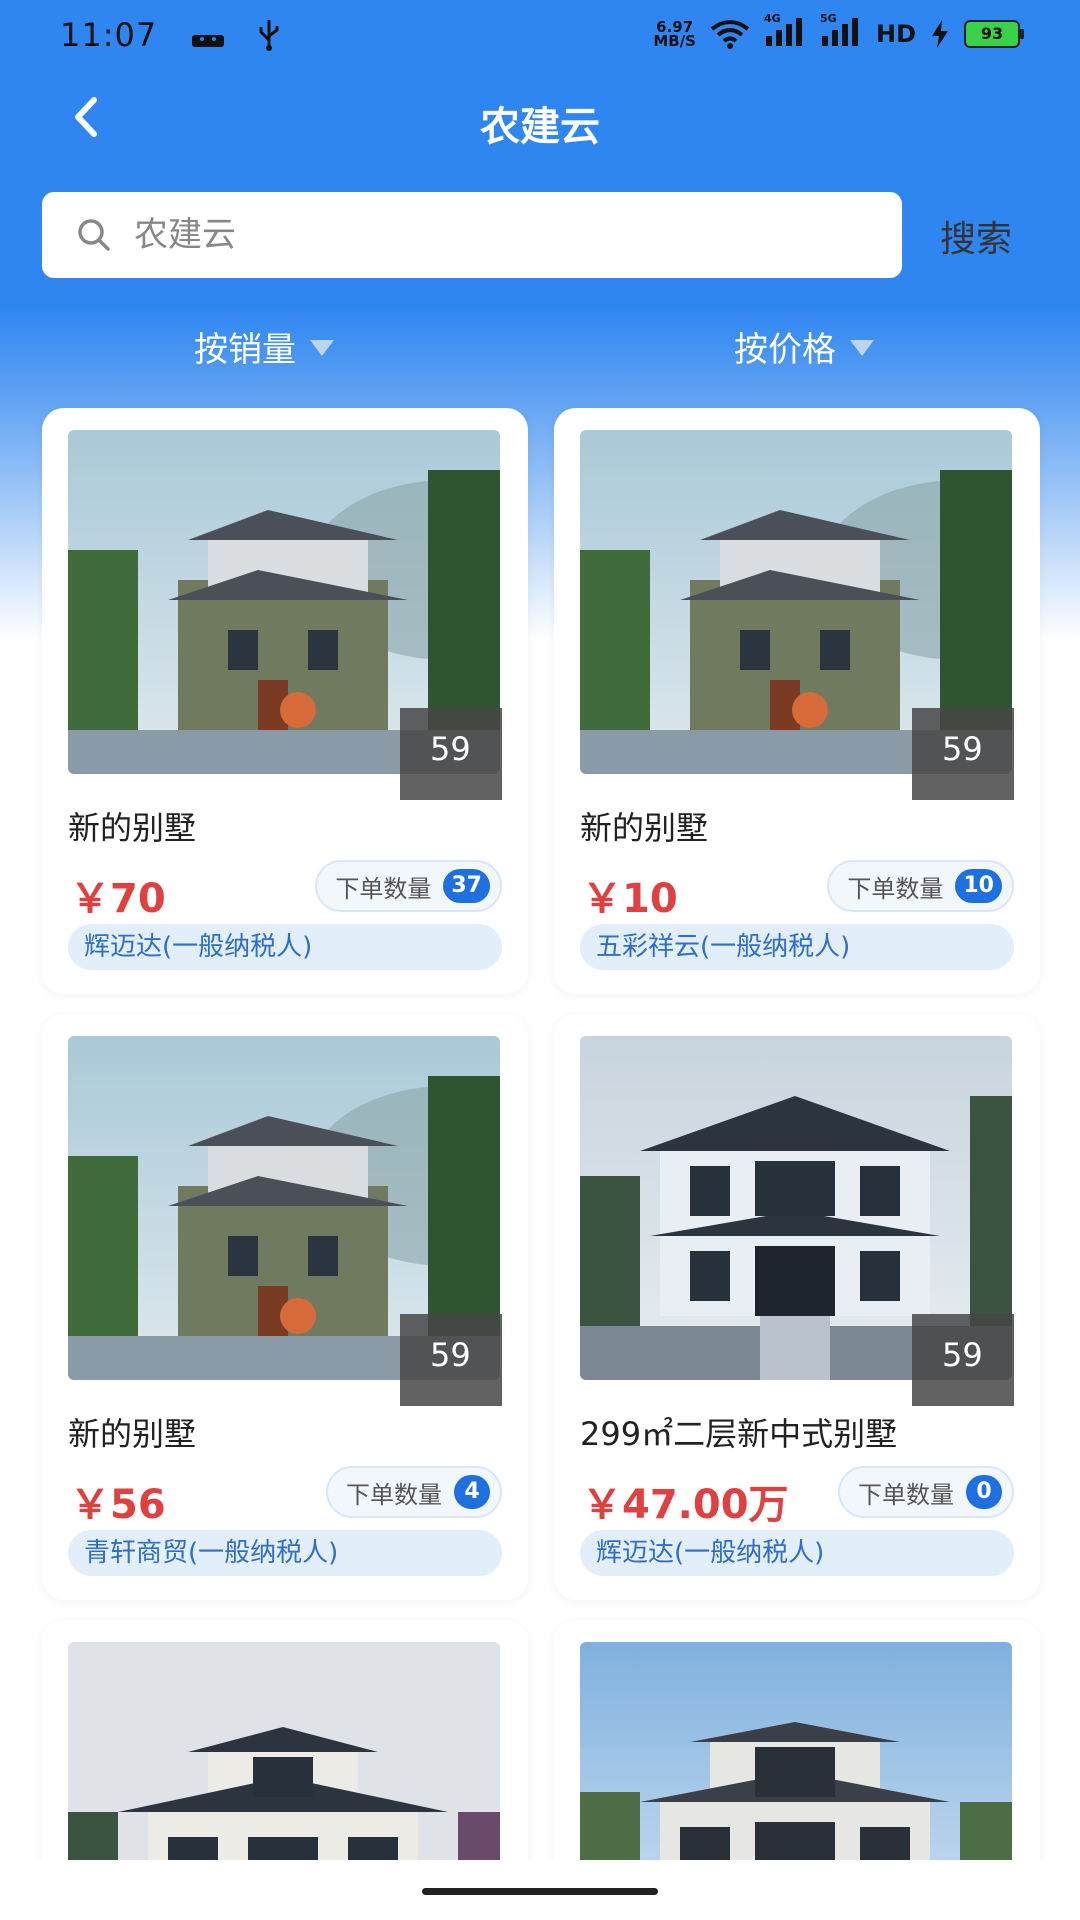  I want to click on order-count-pill: 下单数量 10, so click(920, 886).